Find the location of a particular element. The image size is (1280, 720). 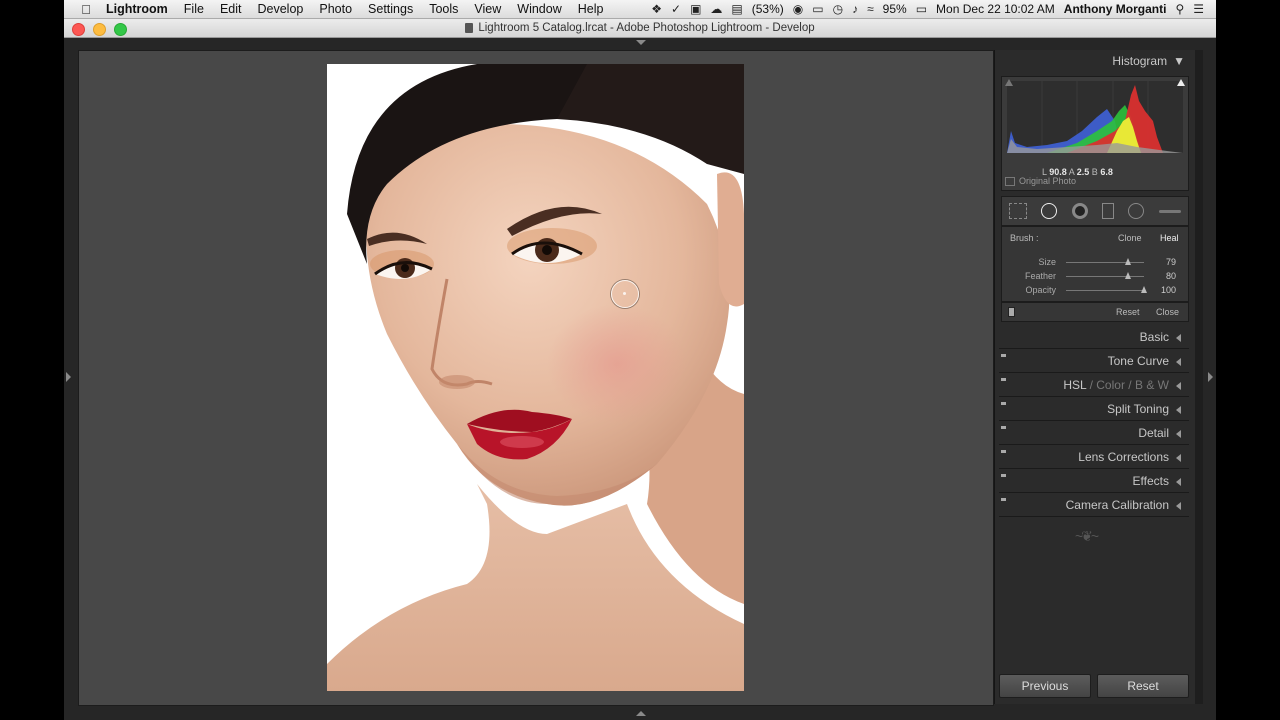

effects-panel-header: Effects is located at coordinates (1094, 481).